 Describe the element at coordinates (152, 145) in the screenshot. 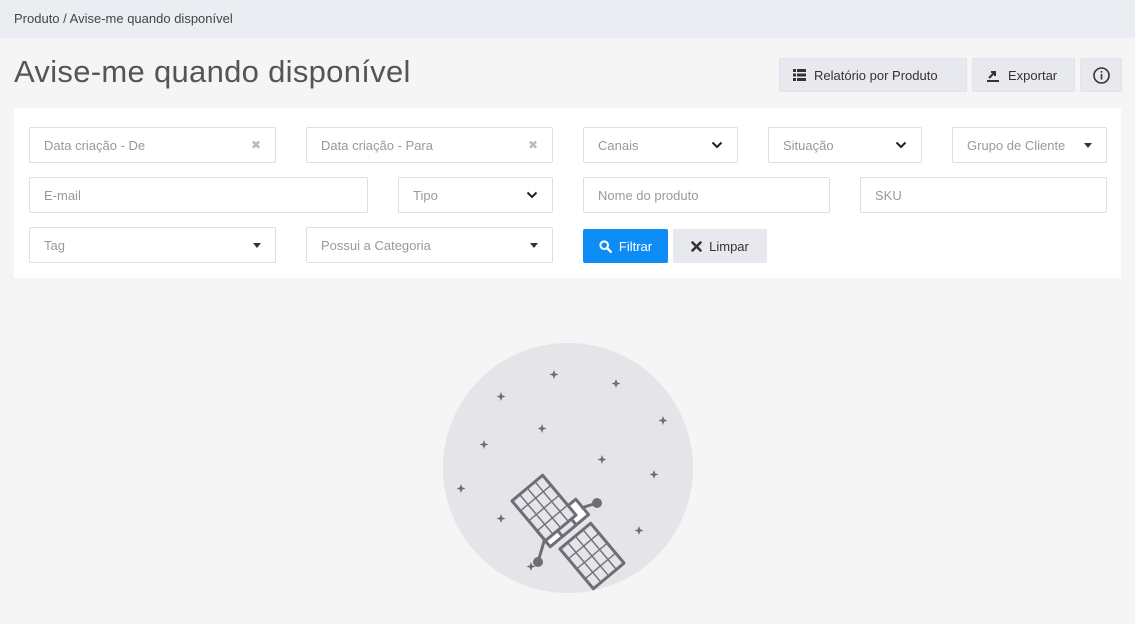

I see `date-from-input: Data criação - De ✖` at that location.